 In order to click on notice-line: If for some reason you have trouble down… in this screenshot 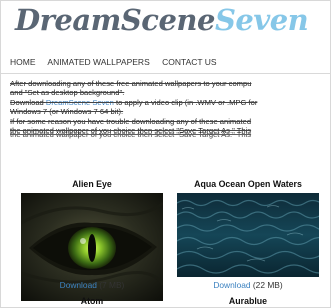, I will do `click(131, 121)`.